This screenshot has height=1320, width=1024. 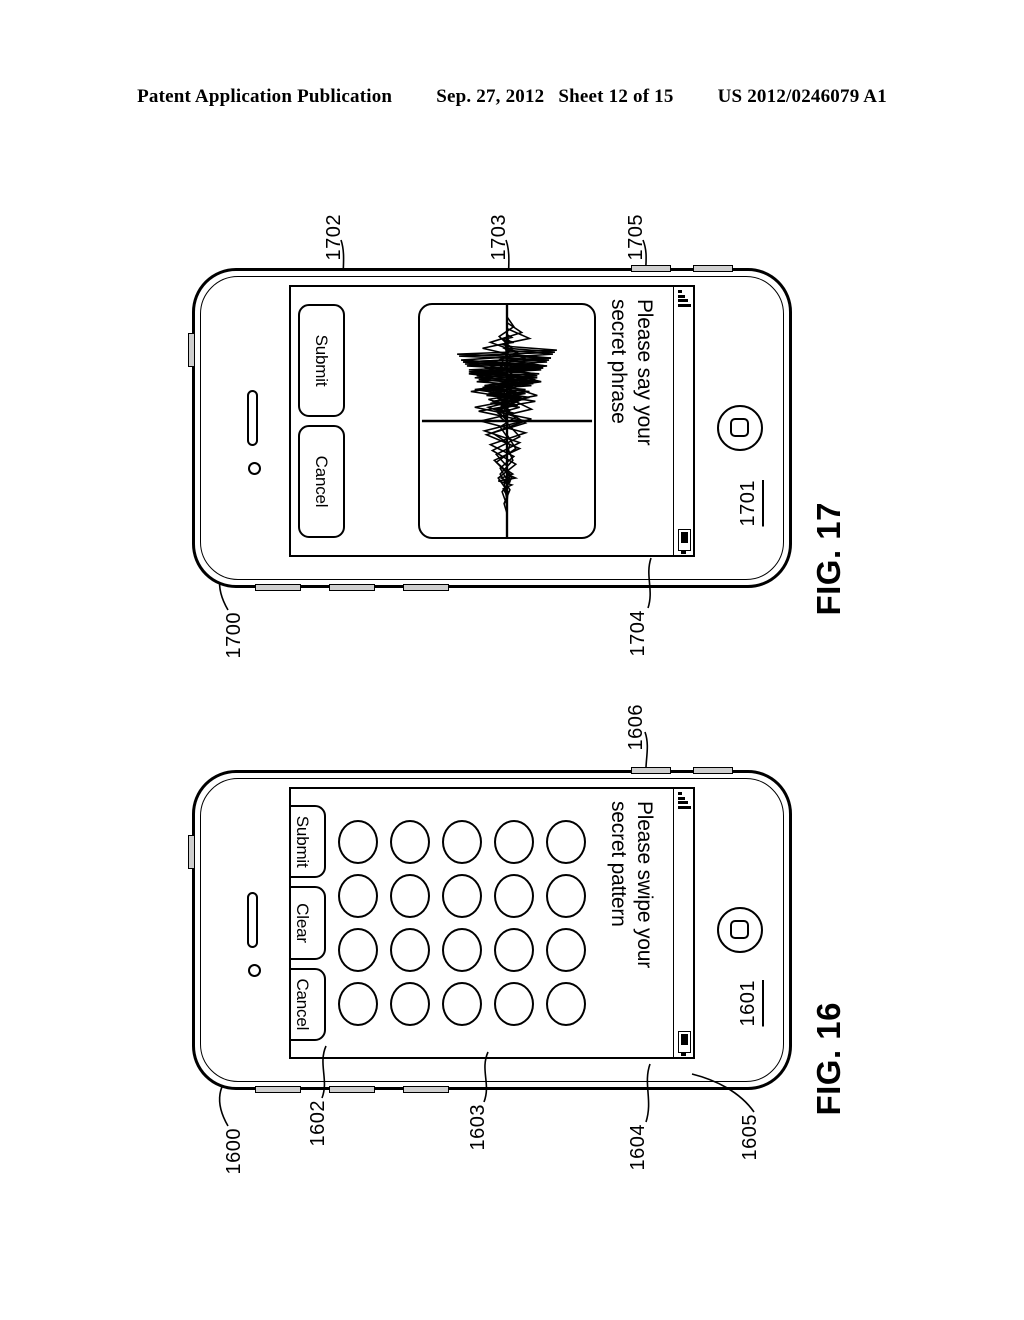 I want to click on audio-waveform-icon, so click(x=506, y=421).